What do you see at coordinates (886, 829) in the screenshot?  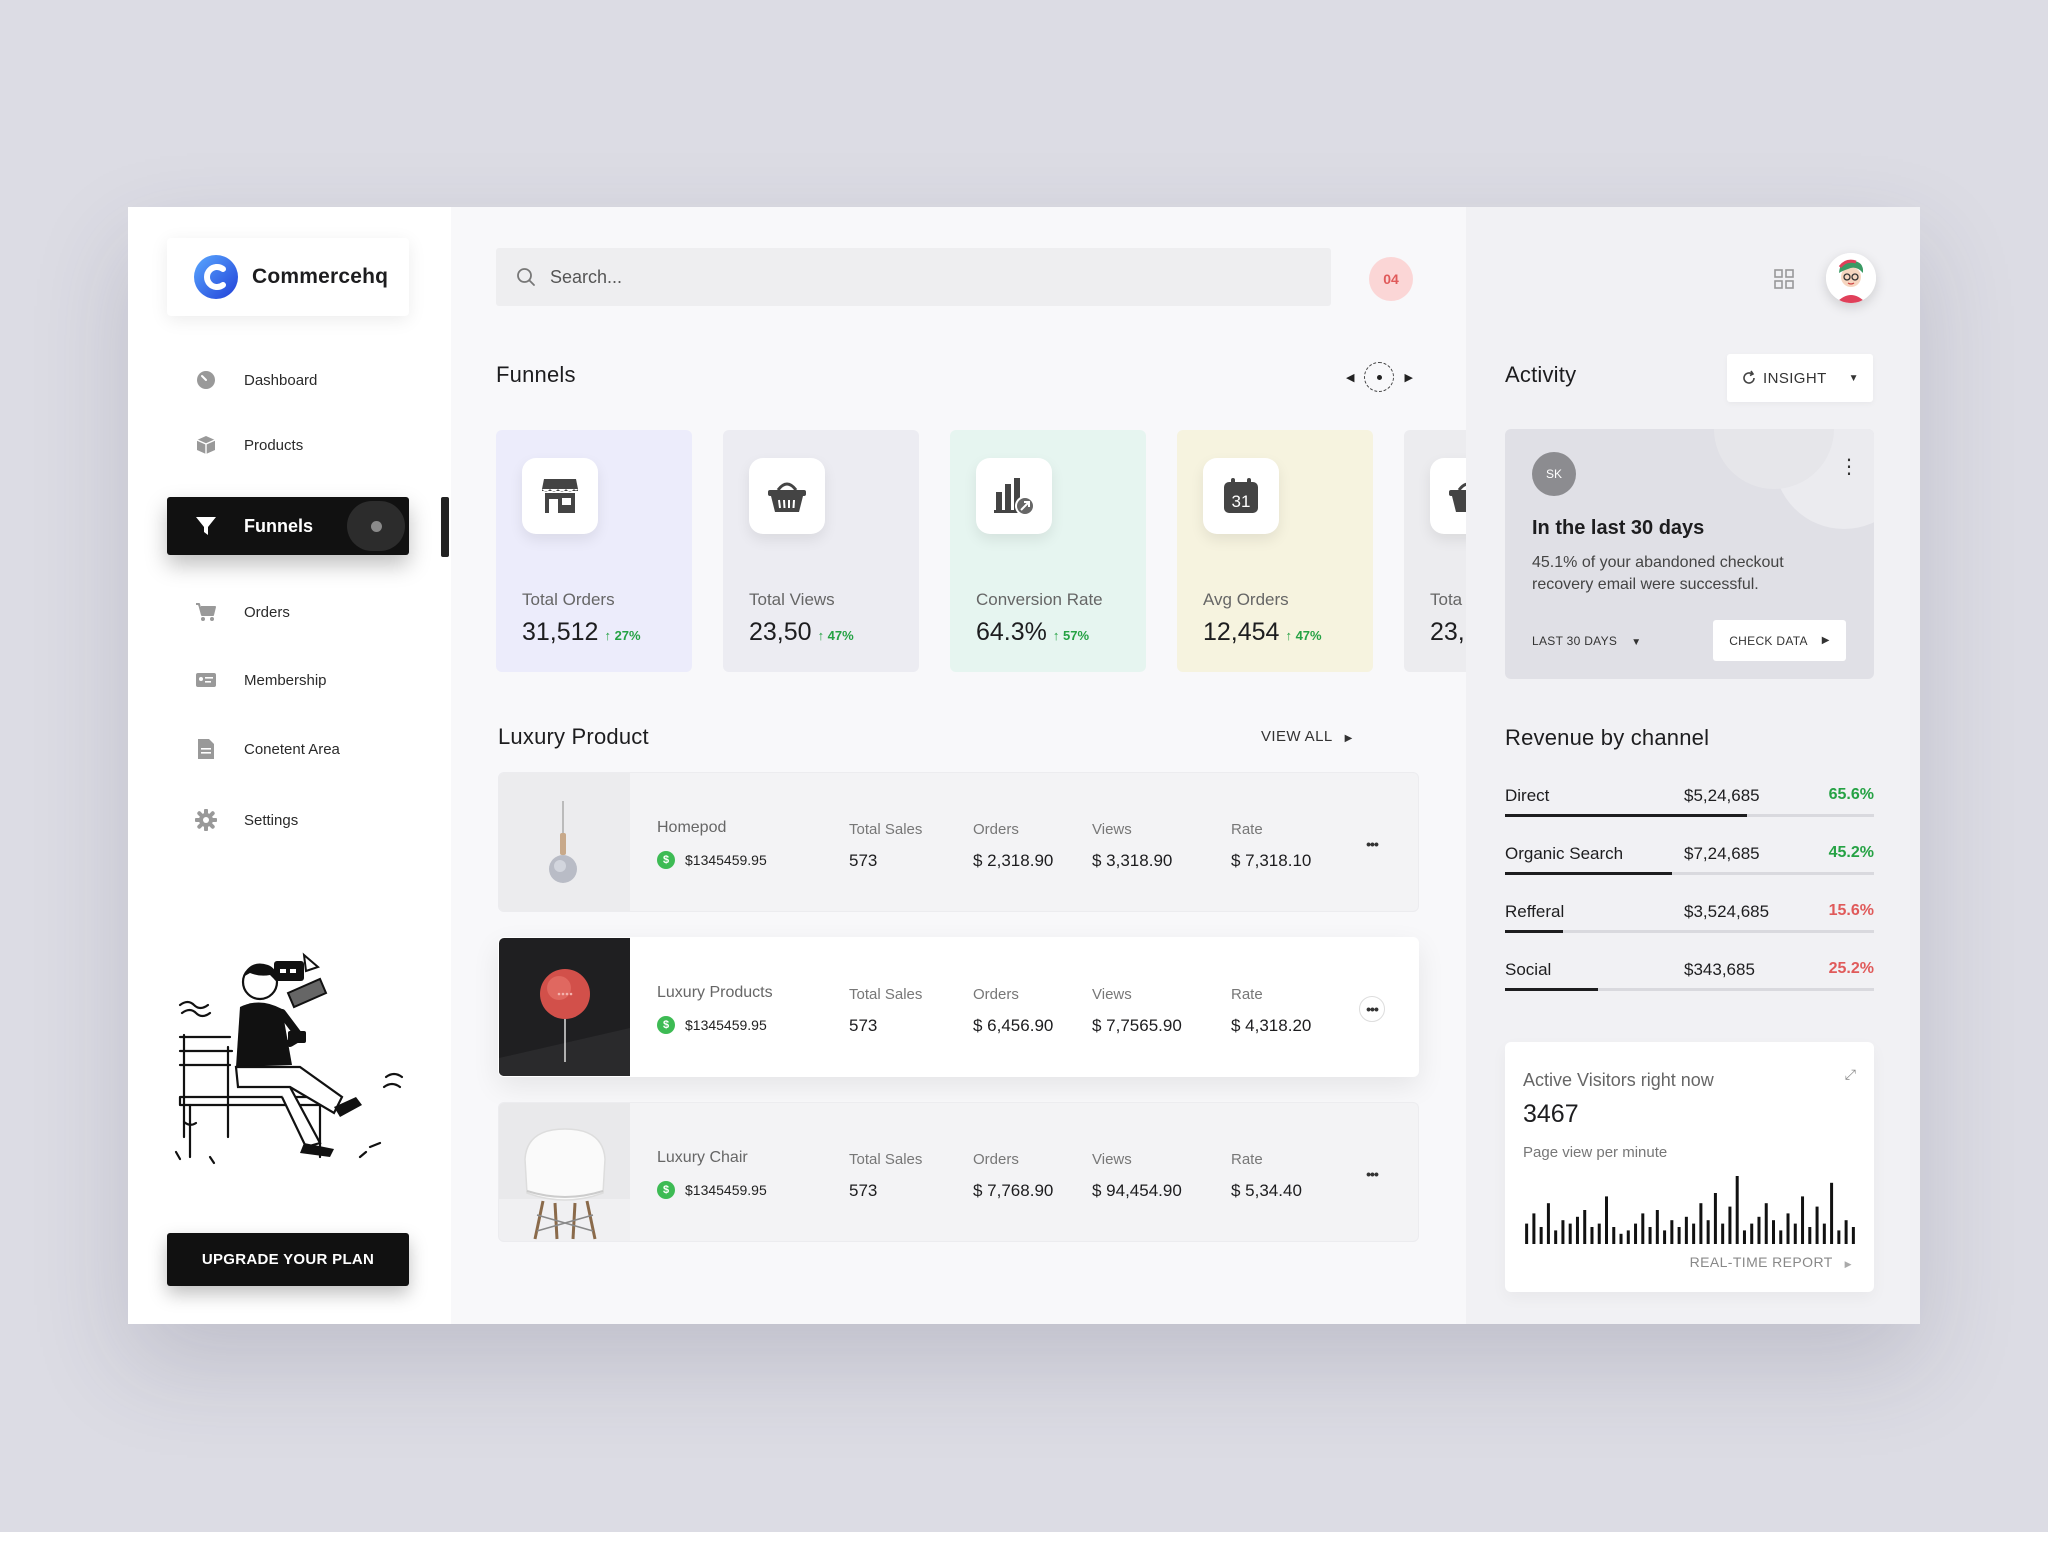 I see `col-total-sales-label: Total Sales` at bounding box center [886, 829].